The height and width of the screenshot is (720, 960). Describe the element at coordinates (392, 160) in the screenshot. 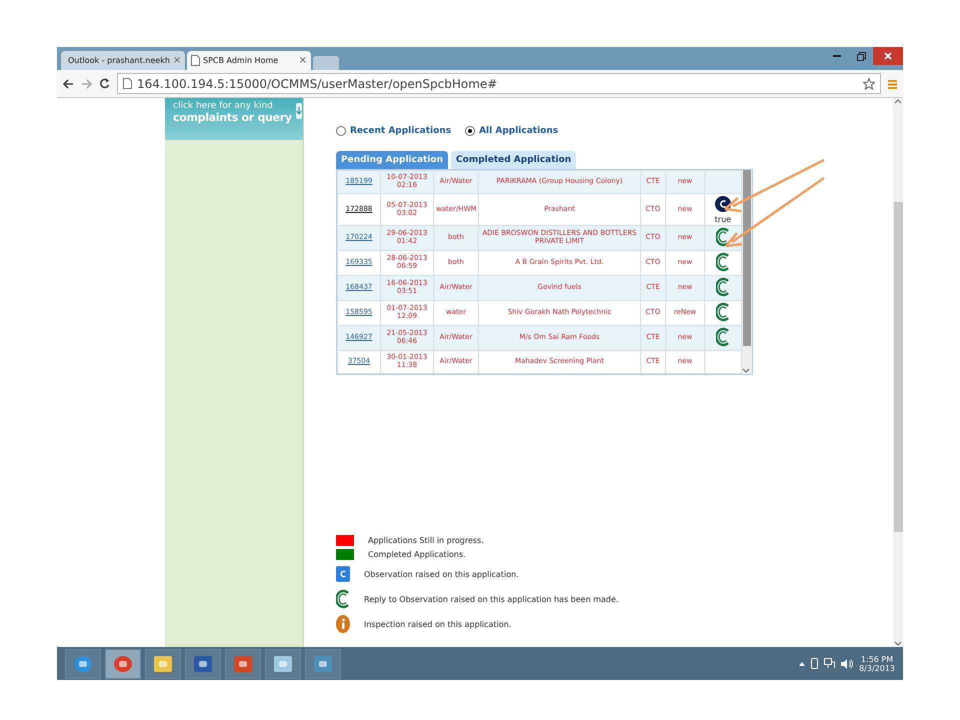

I see `application-tab: Pending Application` at that location.